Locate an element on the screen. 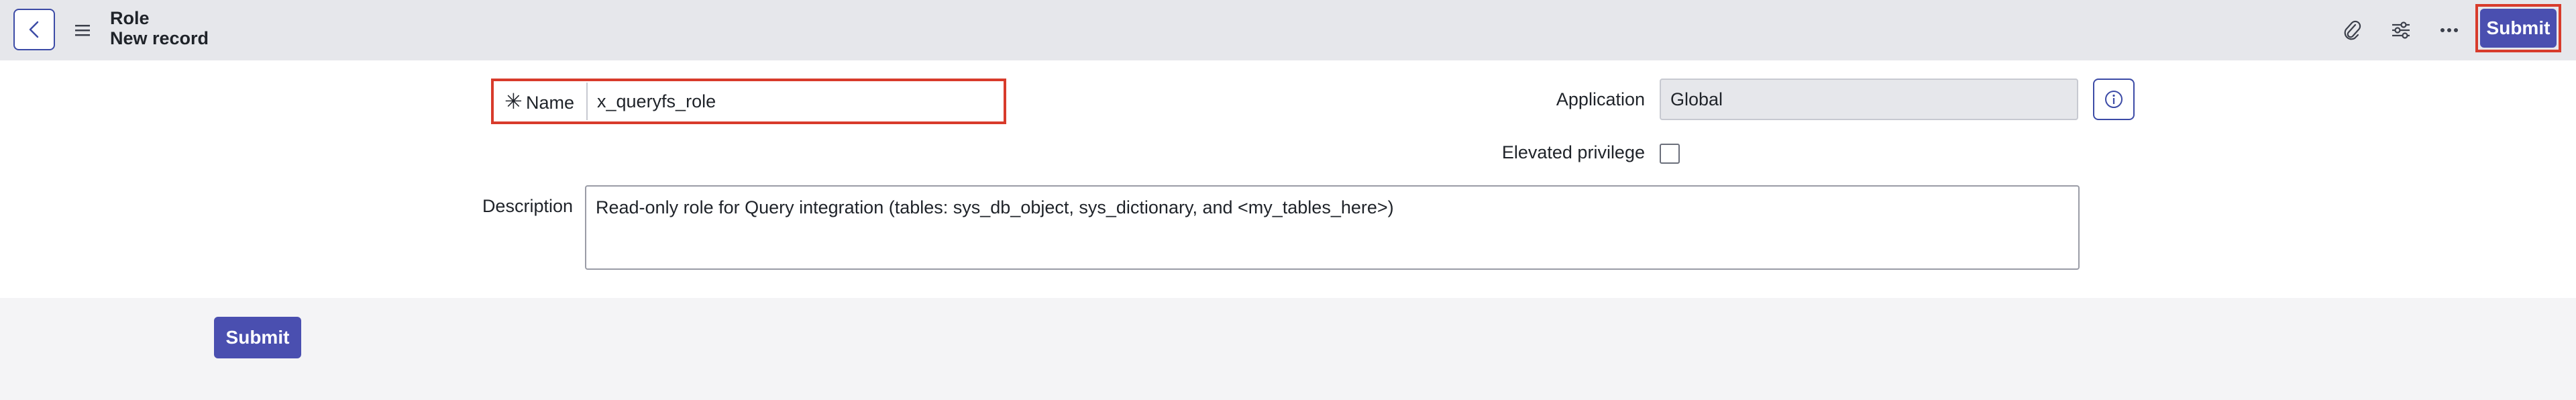 This screenshot has height=400, width=2576. elevated-privilege-checkbox is located at coordinates (1670, 154).